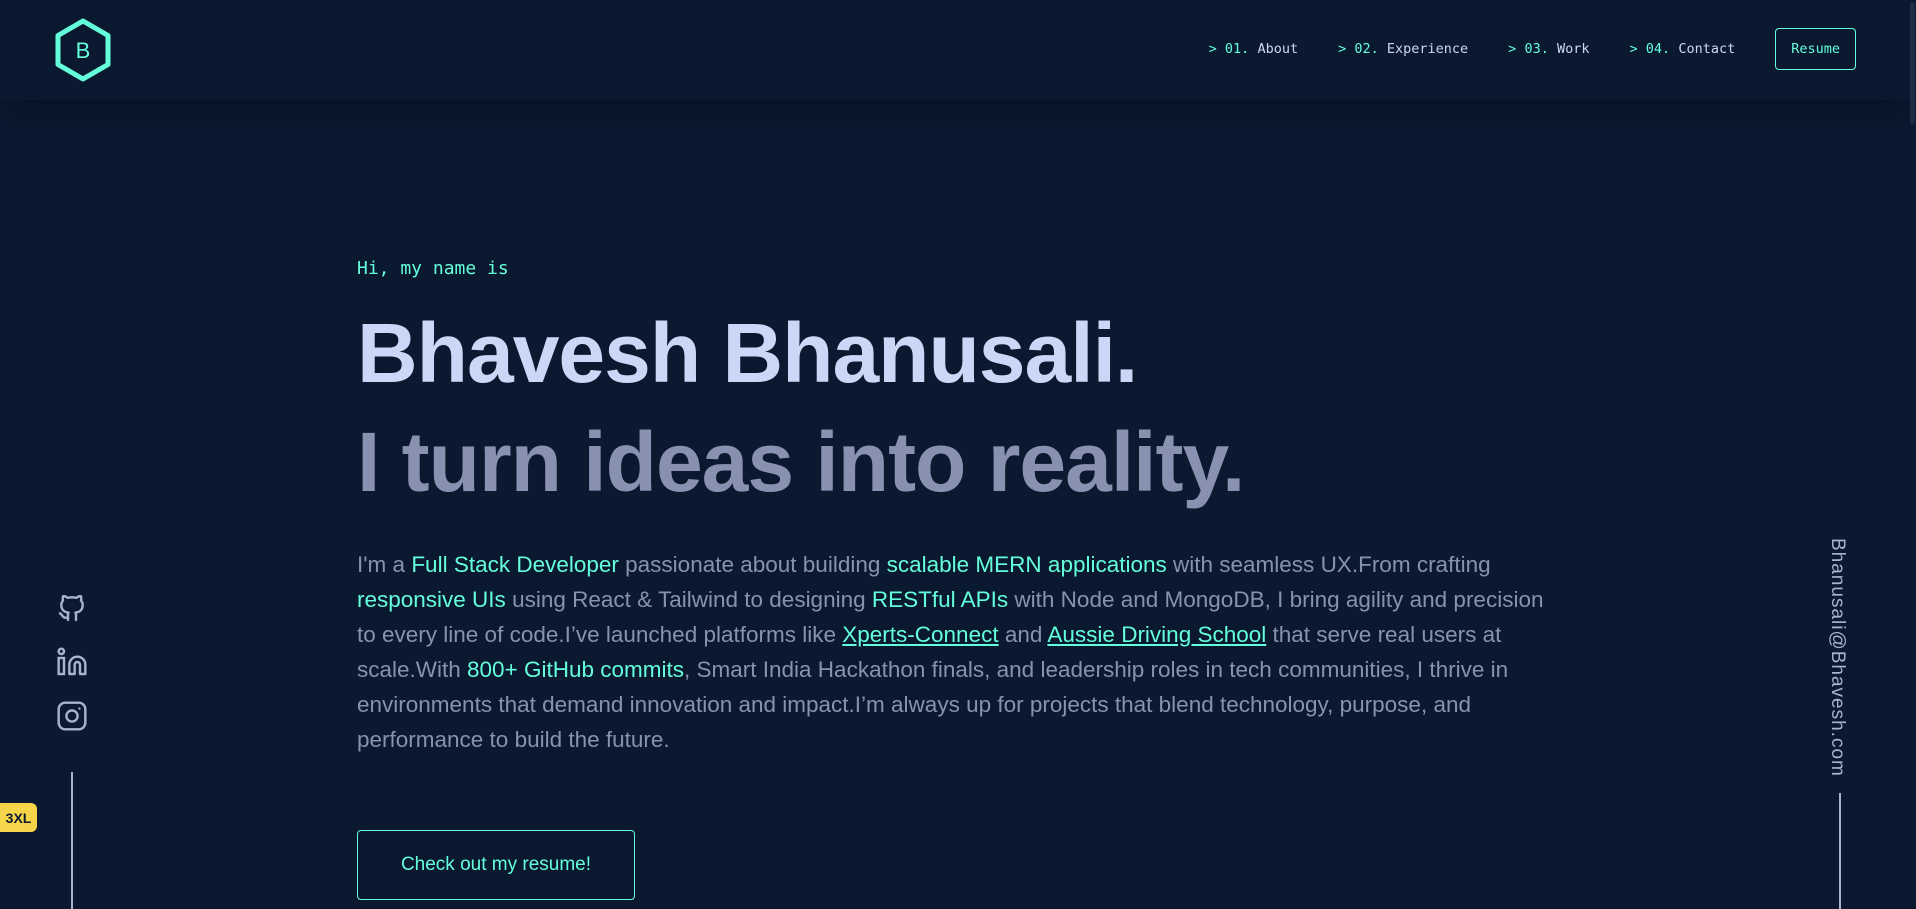  I want to click on hero-tagline: I turn ideas into reality., so click(801, 462).